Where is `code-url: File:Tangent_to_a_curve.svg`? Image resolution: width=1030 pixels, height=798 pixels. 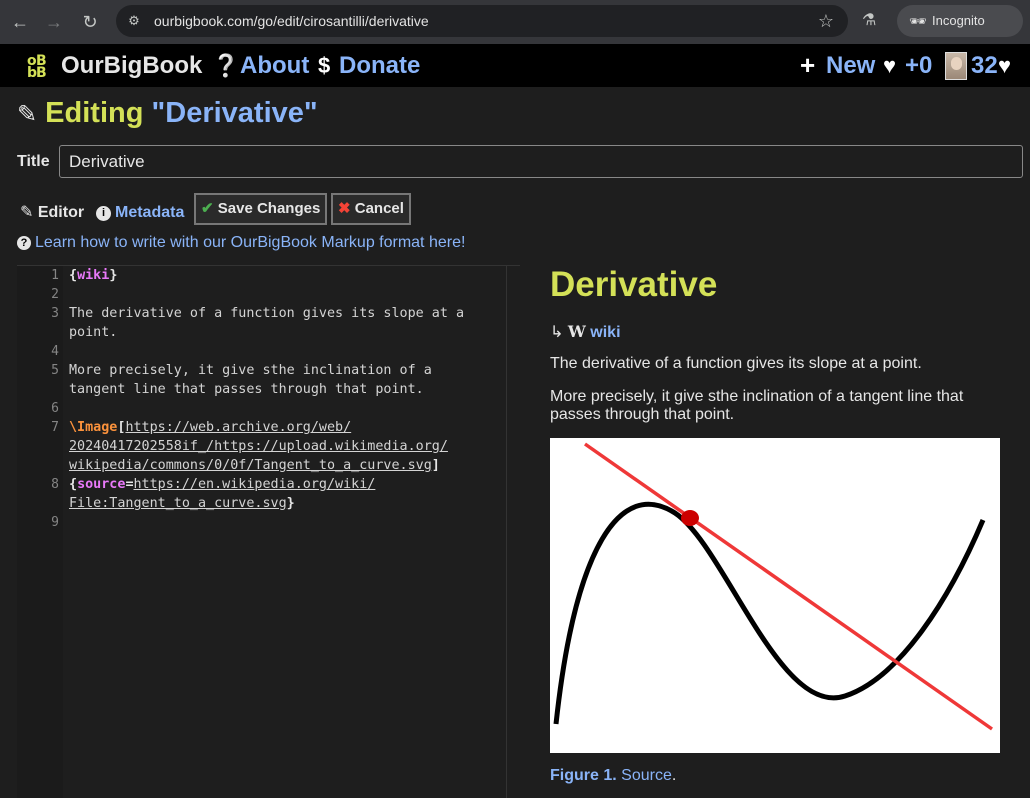
code-url: File:Tangent_to_a_curve.svg is located at coordinates (178, 503).